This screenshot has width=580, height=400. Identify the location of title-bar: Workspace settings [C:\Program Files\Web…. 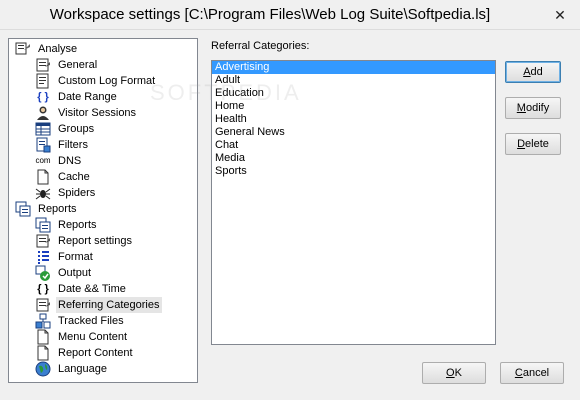
(290, 15).